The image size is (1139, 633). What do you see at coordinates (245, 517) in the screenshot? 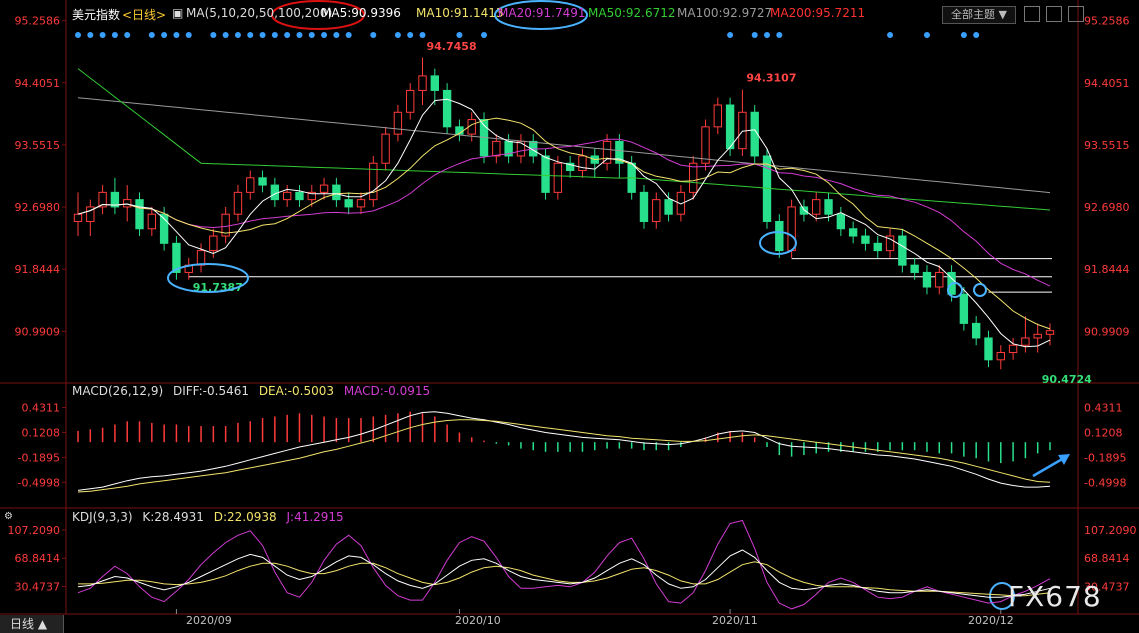
I see `kdj-d: D:22.0938` at bounding box center [245, 517].